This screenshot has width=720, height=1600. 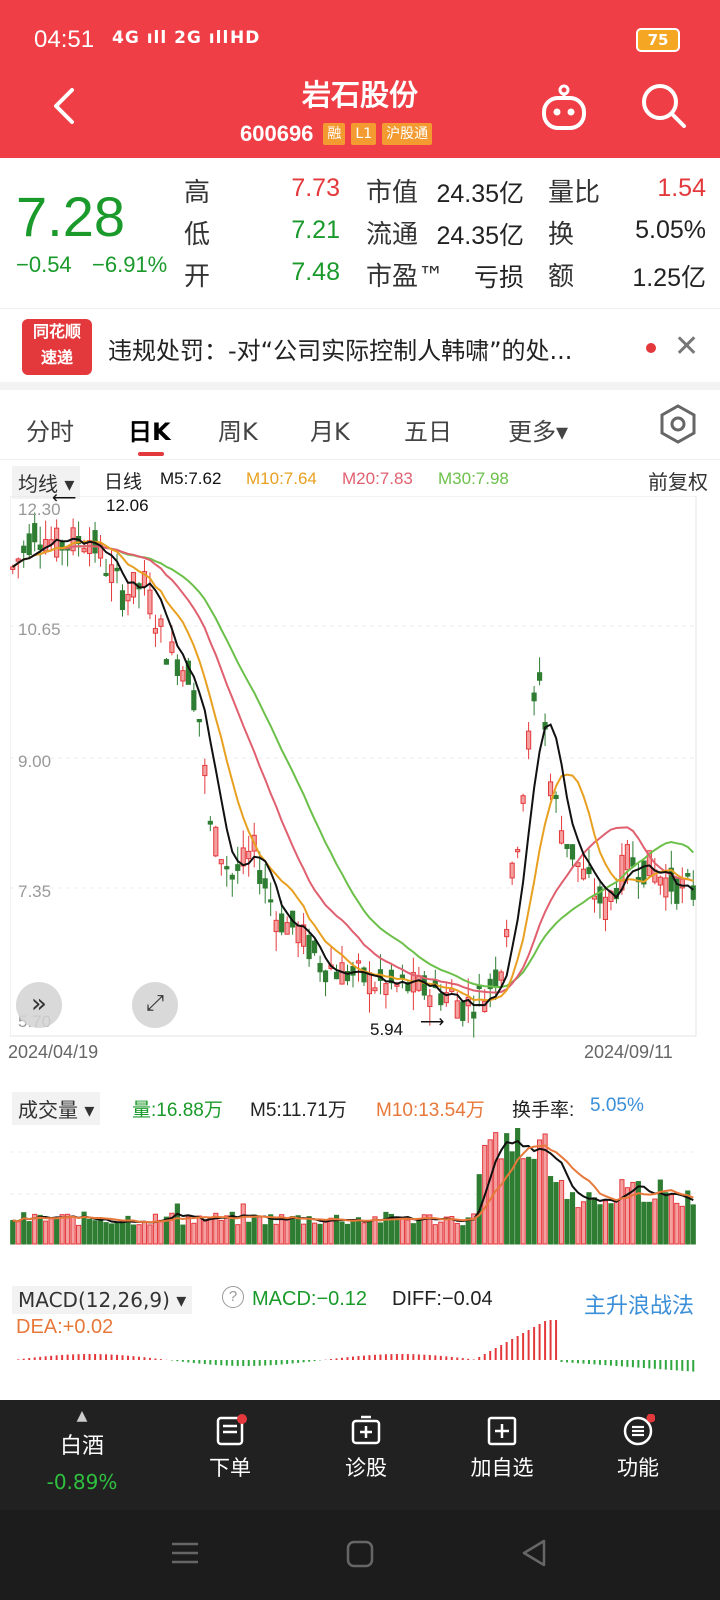 What do you see at coordinates (238, 429) in the screenshot?
I see `tab-weekly: 周K` at bounding box center [238, 429].